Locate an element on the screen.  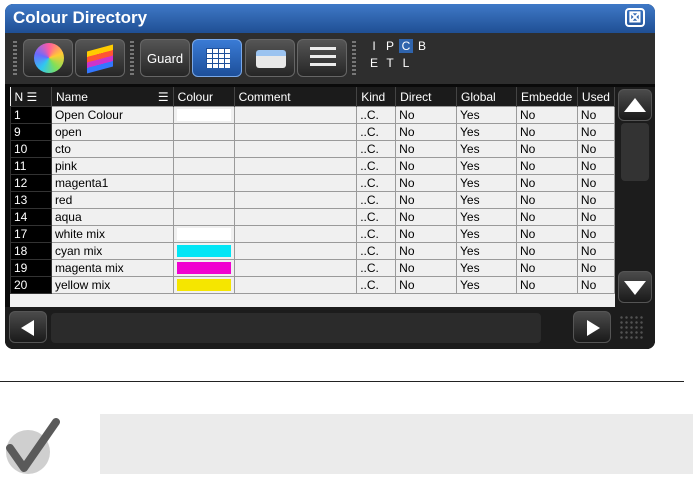
cell-name: red is located at coordinates (112, 200).